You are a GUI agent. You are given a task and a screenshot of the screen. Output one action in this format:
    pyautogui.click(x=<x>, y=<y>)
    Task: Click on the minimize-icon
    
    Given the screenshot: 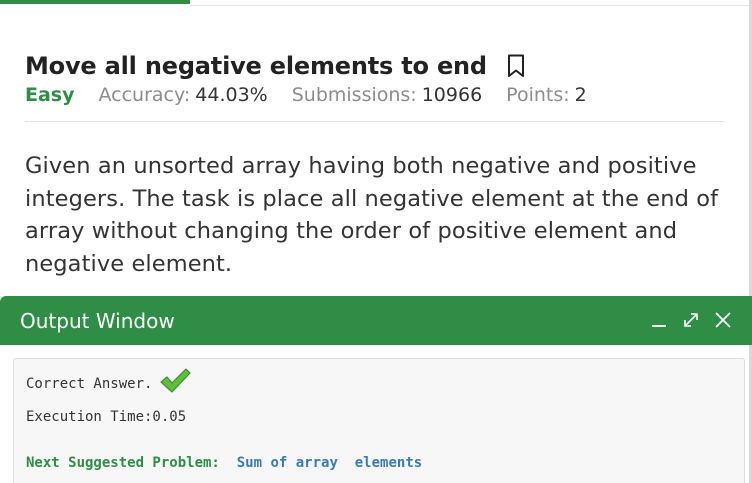 What is the action you would take?
    pyautogui.click(x=659, y=320)
    